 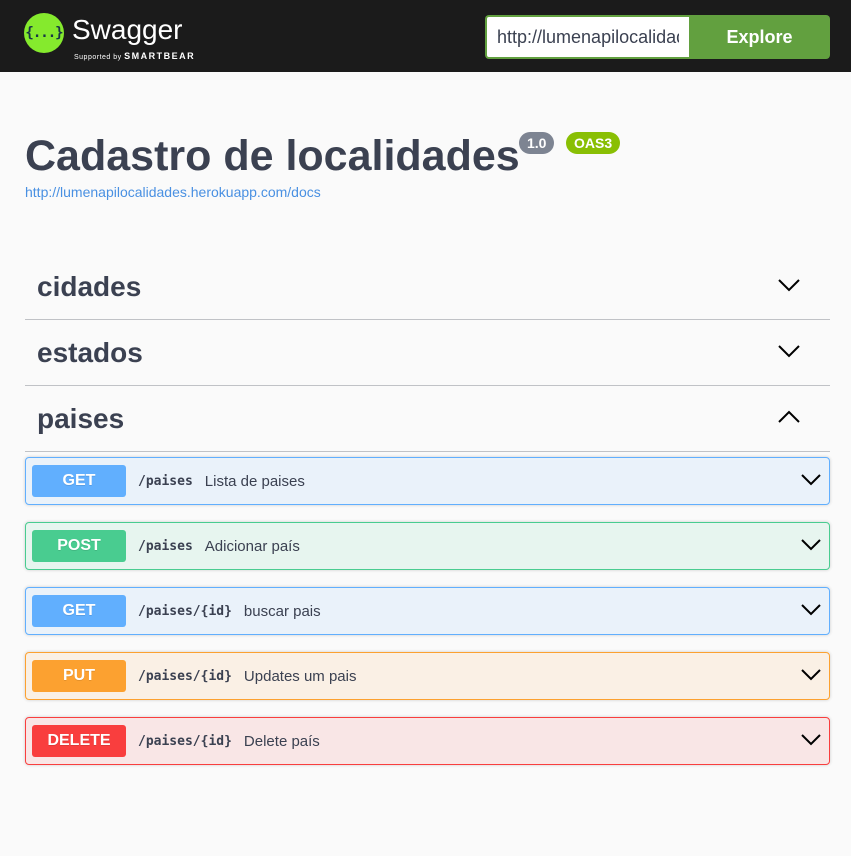 I want to click on logo-glyph: {...}, so click(x=44, y=33).